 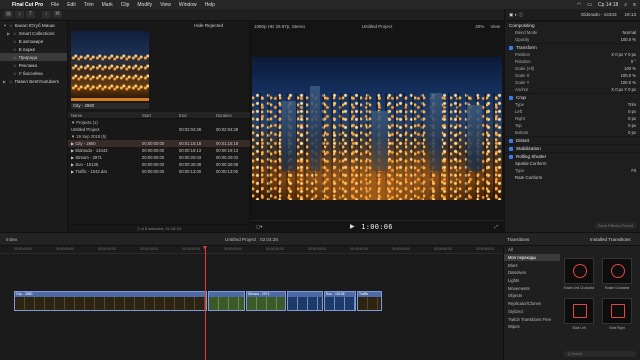 What do you see at coordinates (369, 301) in the screenshot?
I see `timeline-clip: Traffic` at bounding box center [369, 301].